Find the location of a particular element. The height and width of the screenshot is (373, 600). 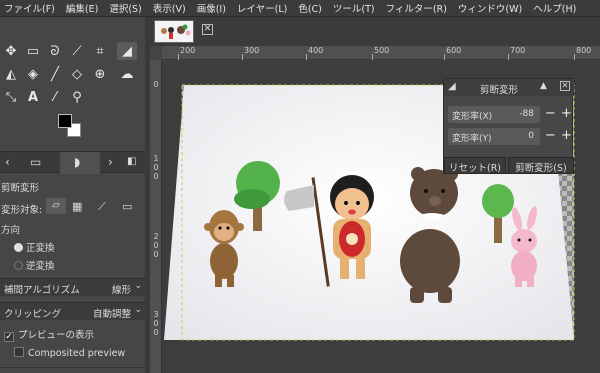

crop-icon: ⌗ is located at coordinates (100, 51).